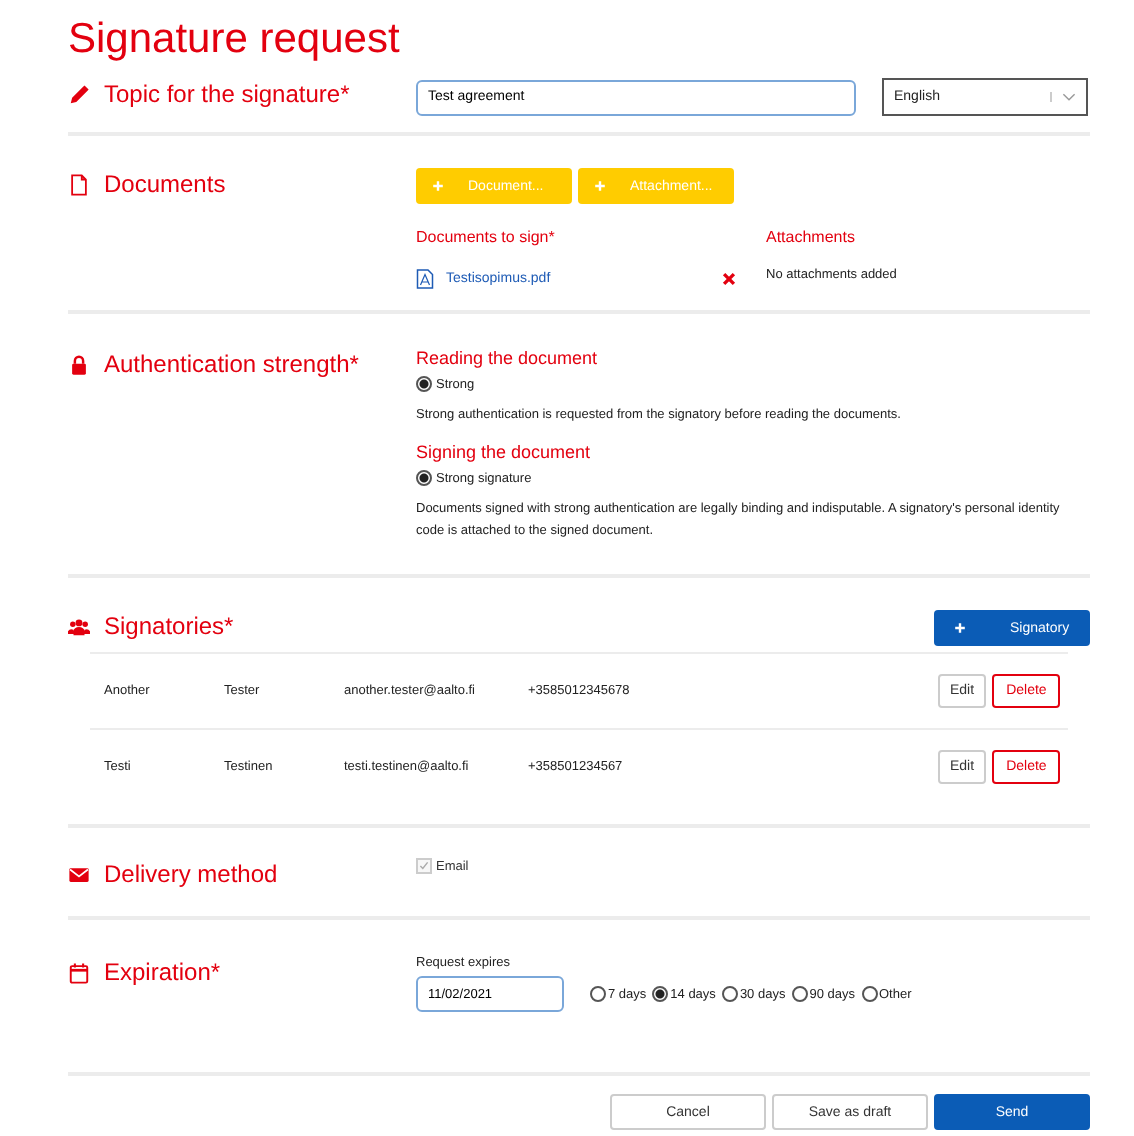 This screenshot has height=1136, width=1134. What do you see at coordinates (165, 184) in the screenshot?
I see `section-label: Documents` at bounding box center [165, 184].